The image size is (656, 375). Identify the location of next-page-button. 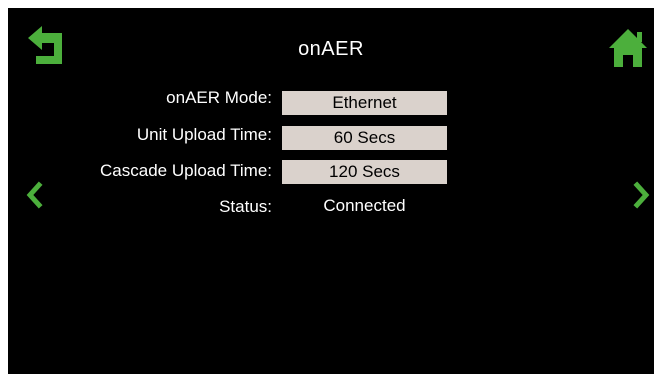
(642, 195).